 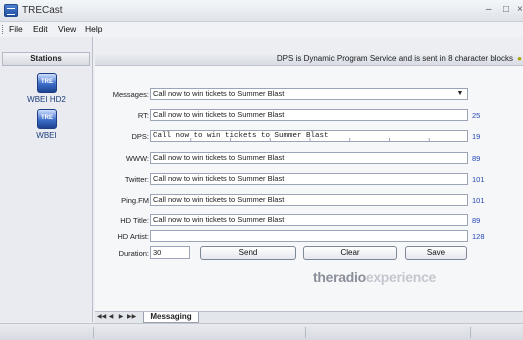 I want to click on hd-artist-label: HD Artist:, so click(x=133, y=236).